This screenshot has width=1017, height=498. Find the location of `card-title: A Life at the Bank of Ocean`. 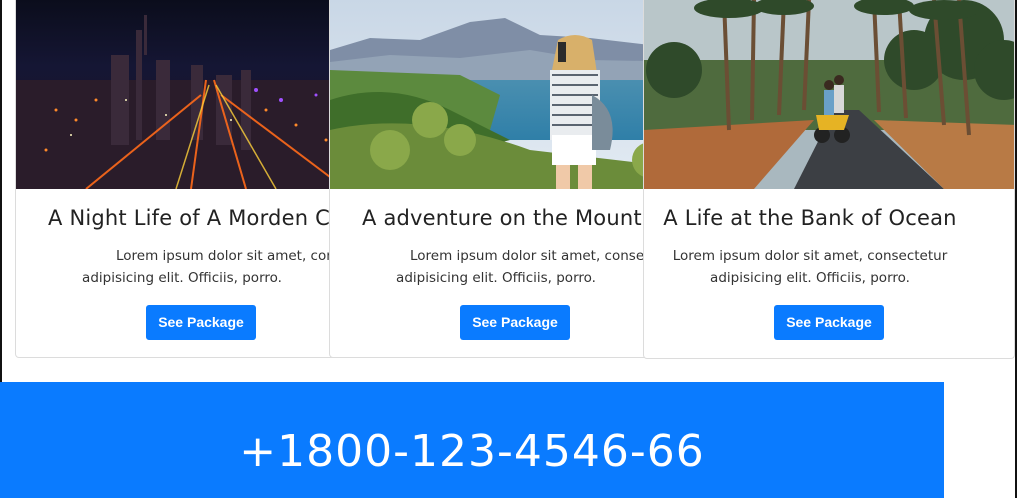

card-title: A Life at the Bank of Ocean is located at coordinates (810, 218).